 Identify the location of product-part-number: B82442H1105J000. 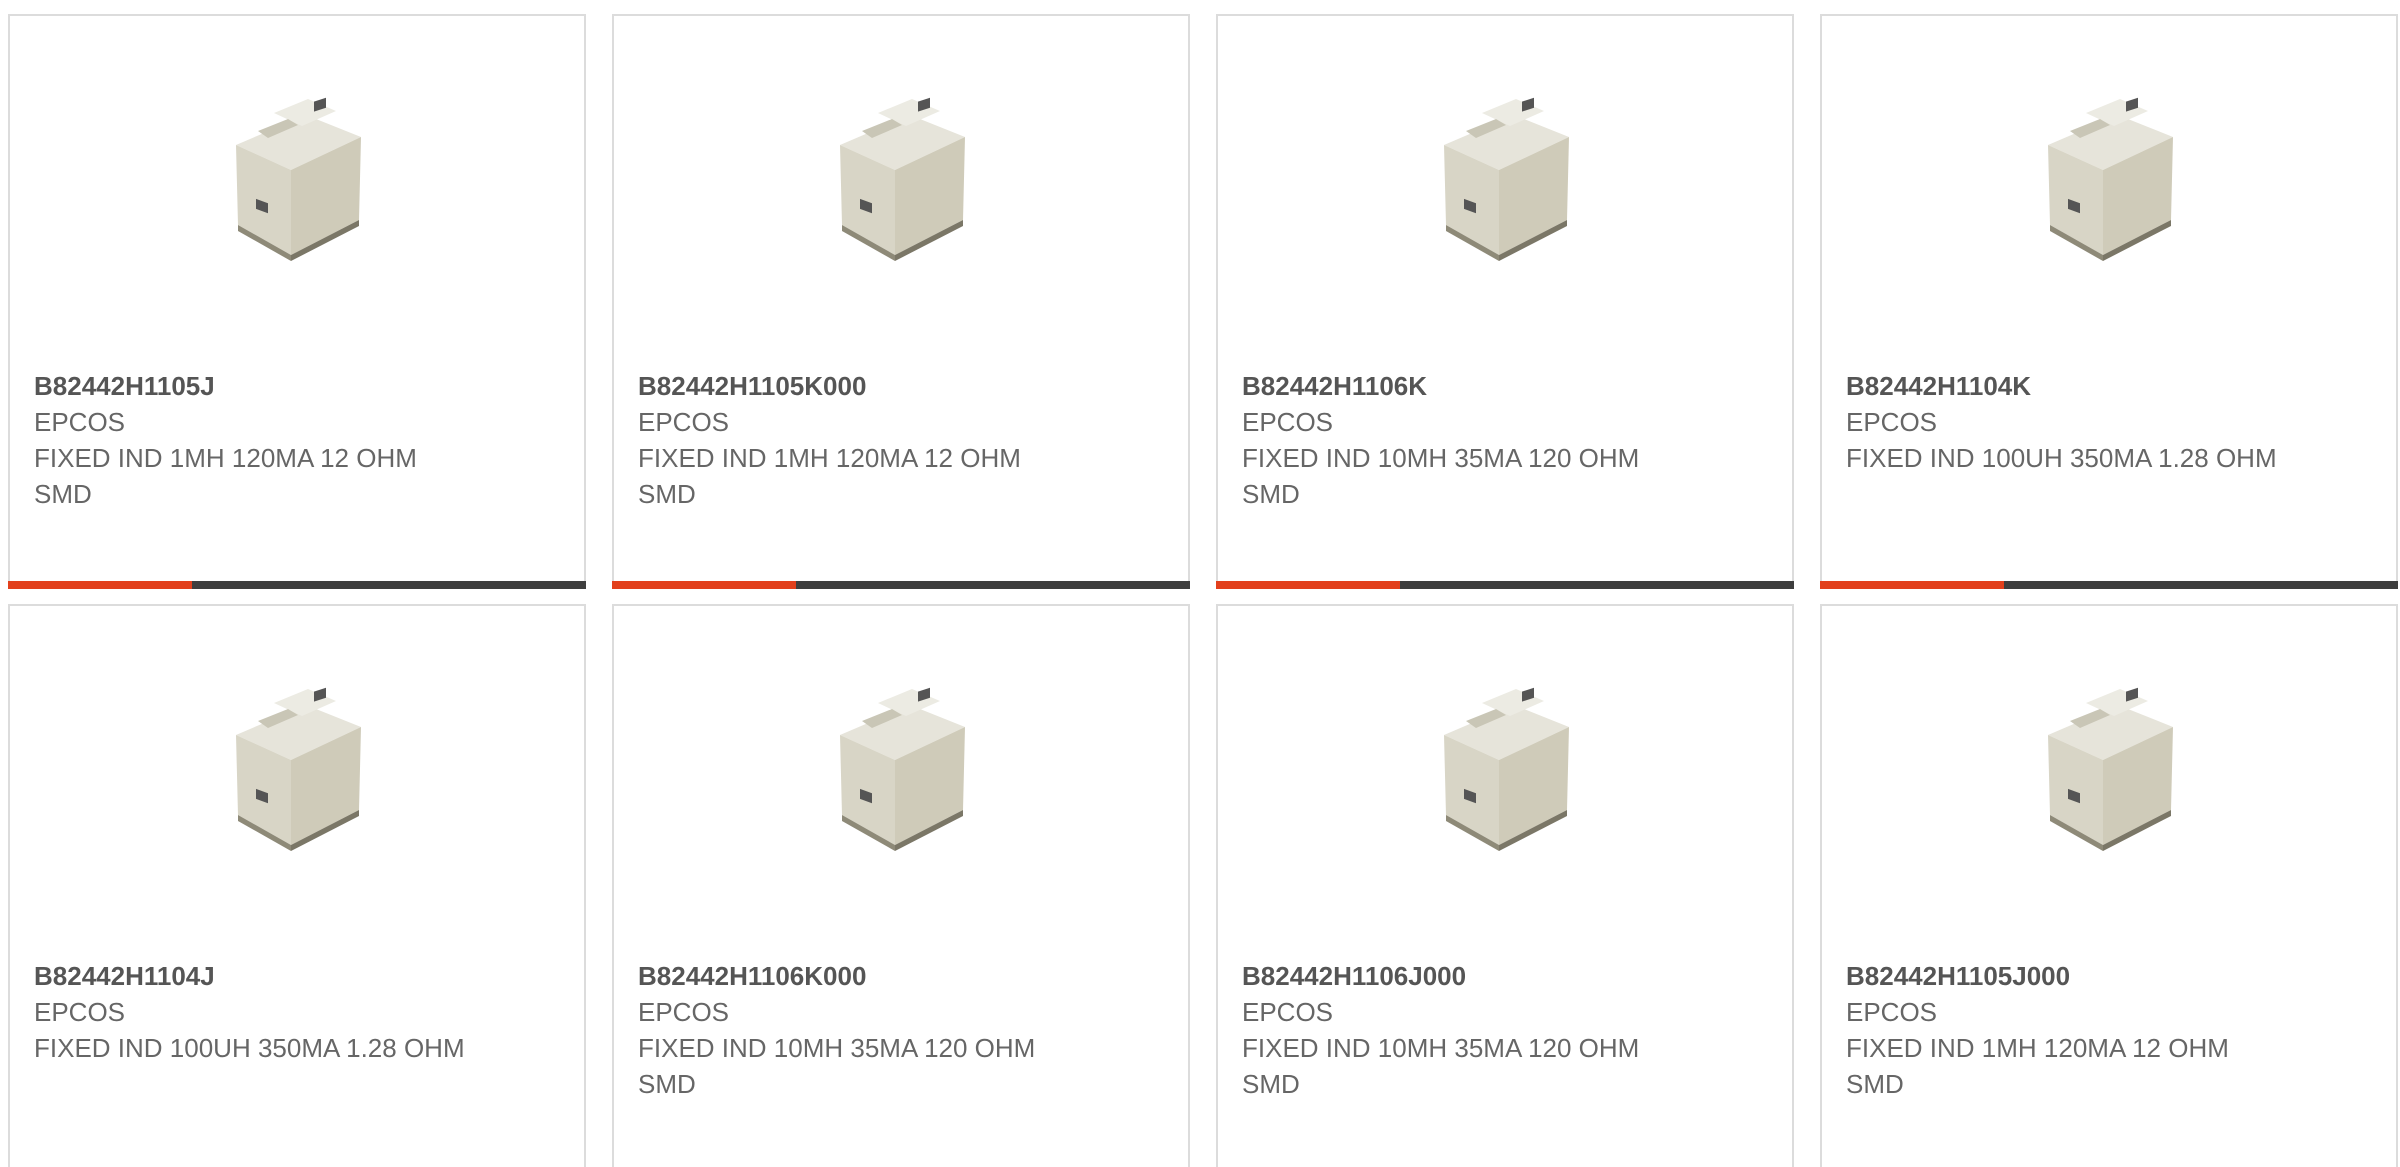
(1958, 976).